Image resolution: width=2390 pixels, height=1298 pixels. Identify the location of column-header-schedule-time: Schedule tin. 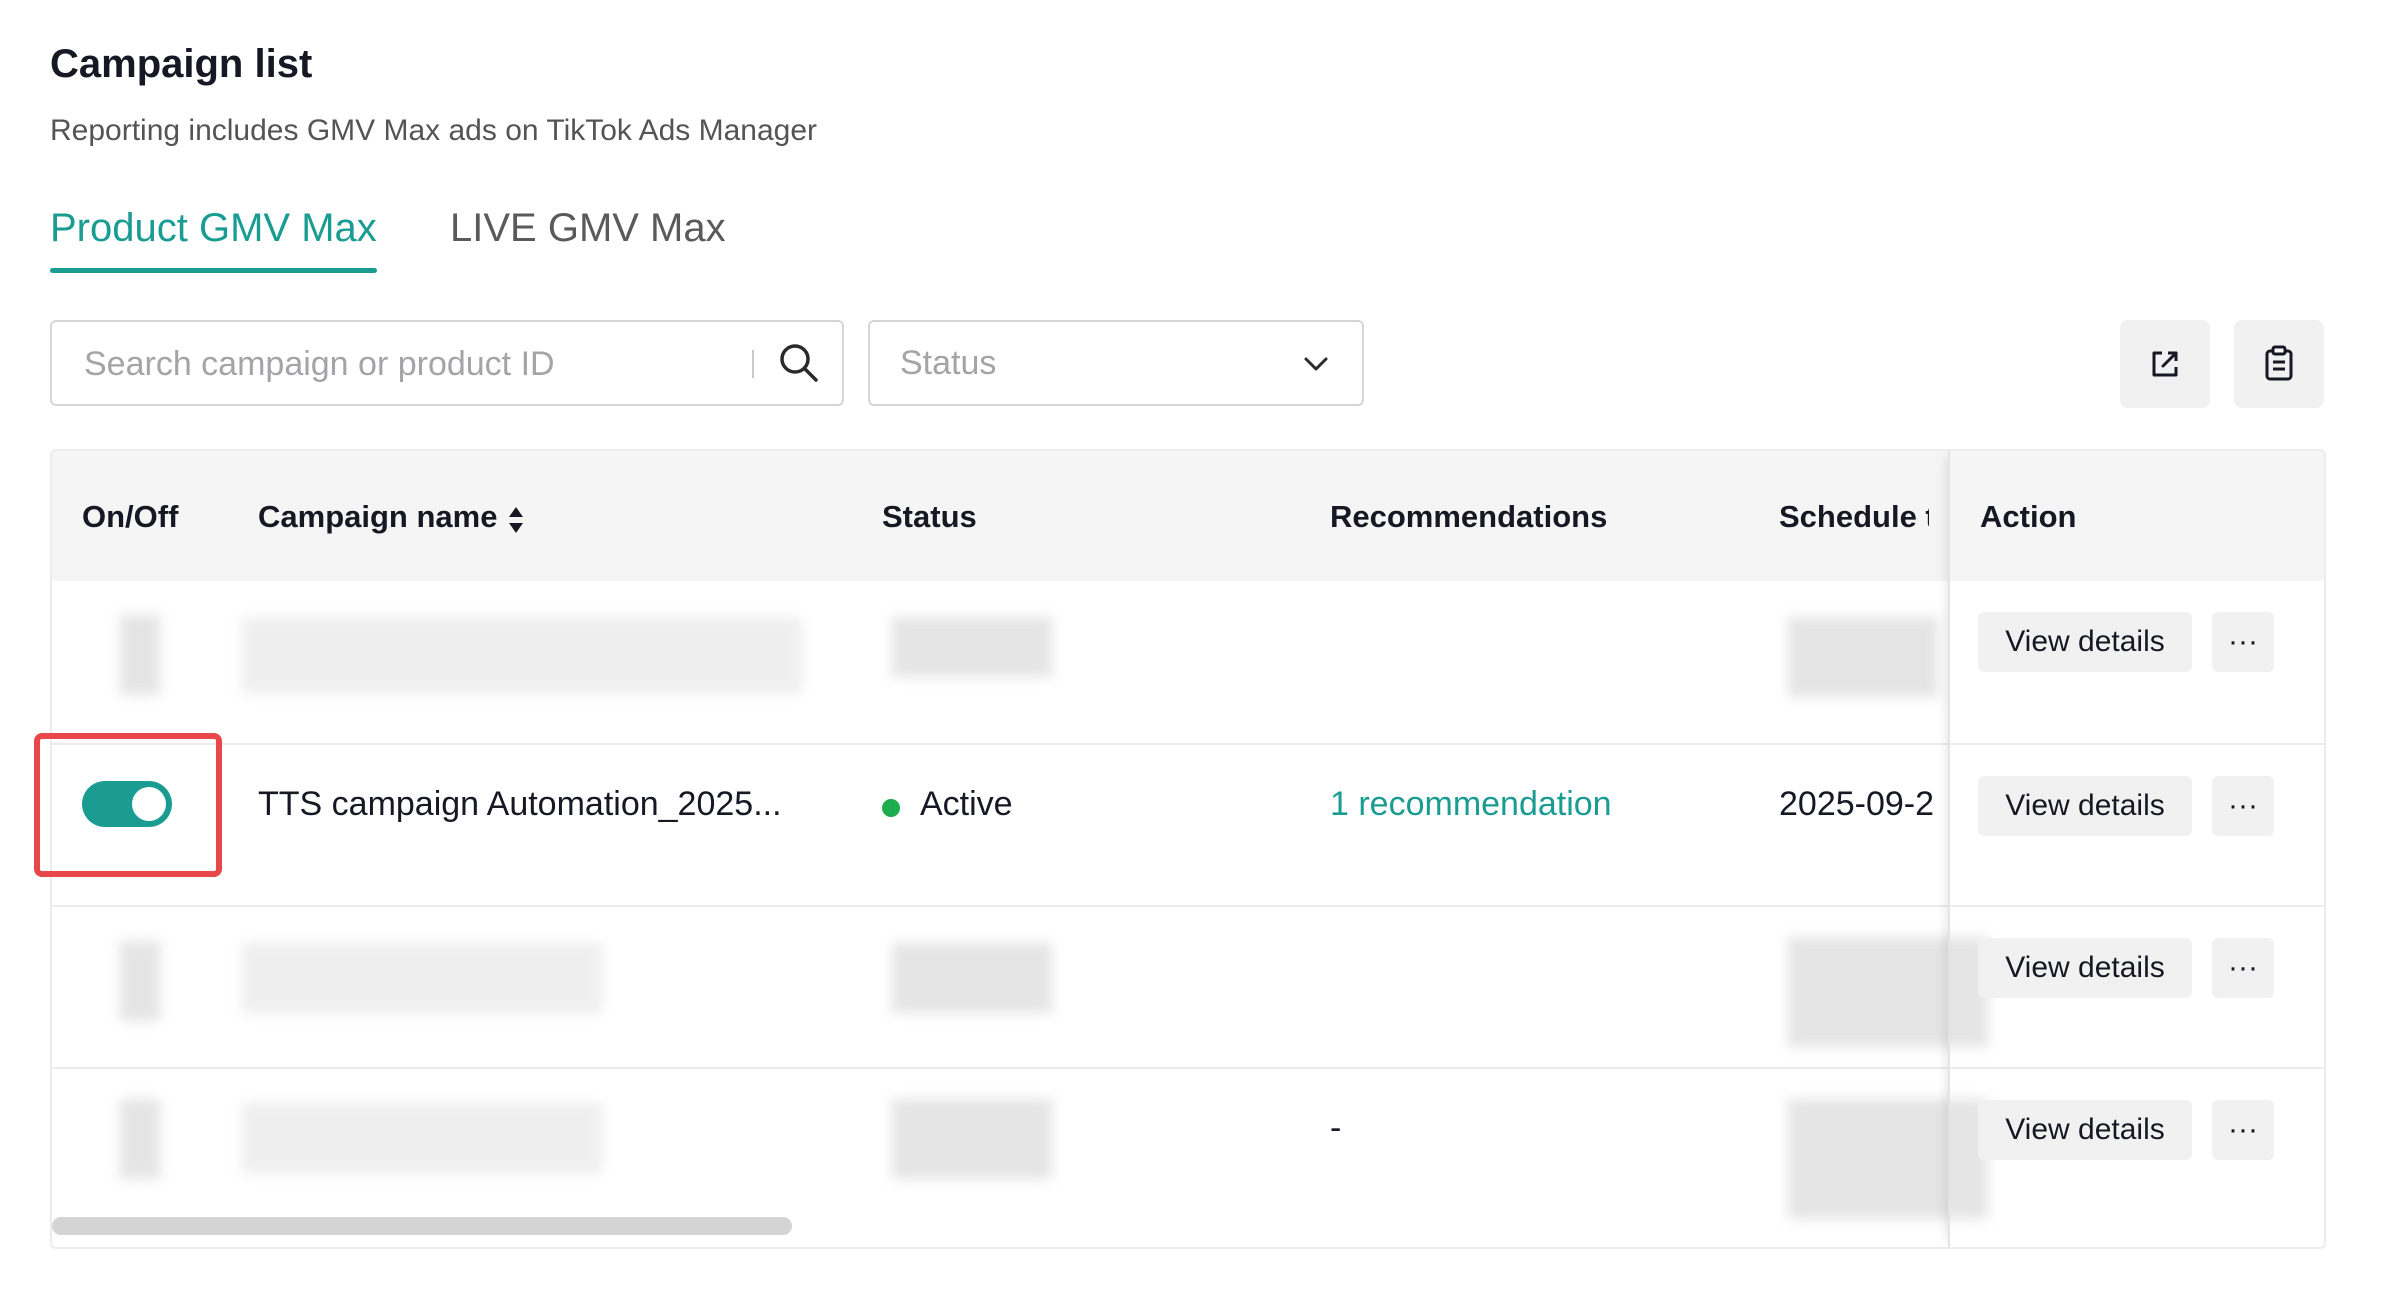
(1854, 516).